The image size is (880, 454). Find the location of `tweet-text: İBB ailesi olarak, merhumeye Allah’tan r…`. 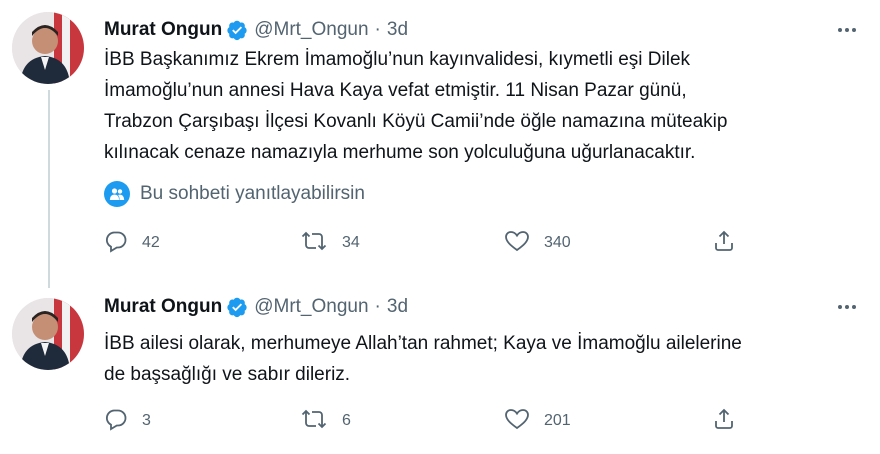

tweet-text: İBB ailesi olarak, merhumeye Allah’tan r… is located at coordinates (474, 359).